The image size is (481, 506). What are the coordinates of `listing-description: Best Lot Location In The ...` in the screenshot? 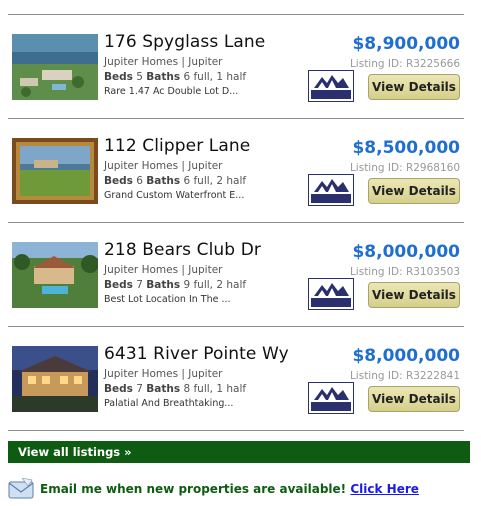 It's located at (167, 299).